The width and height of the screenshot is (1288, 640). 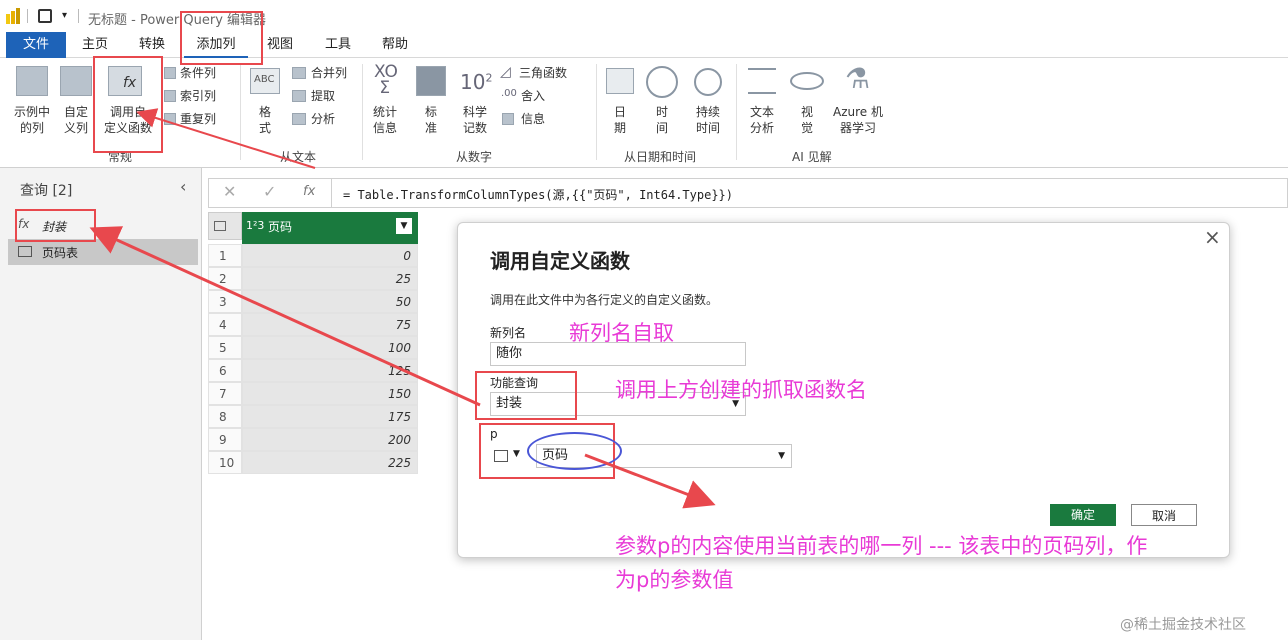 What do you see at coordinates (25, 251) in the screenshot?
I see `table-icon` at bounding box center [25, 251].